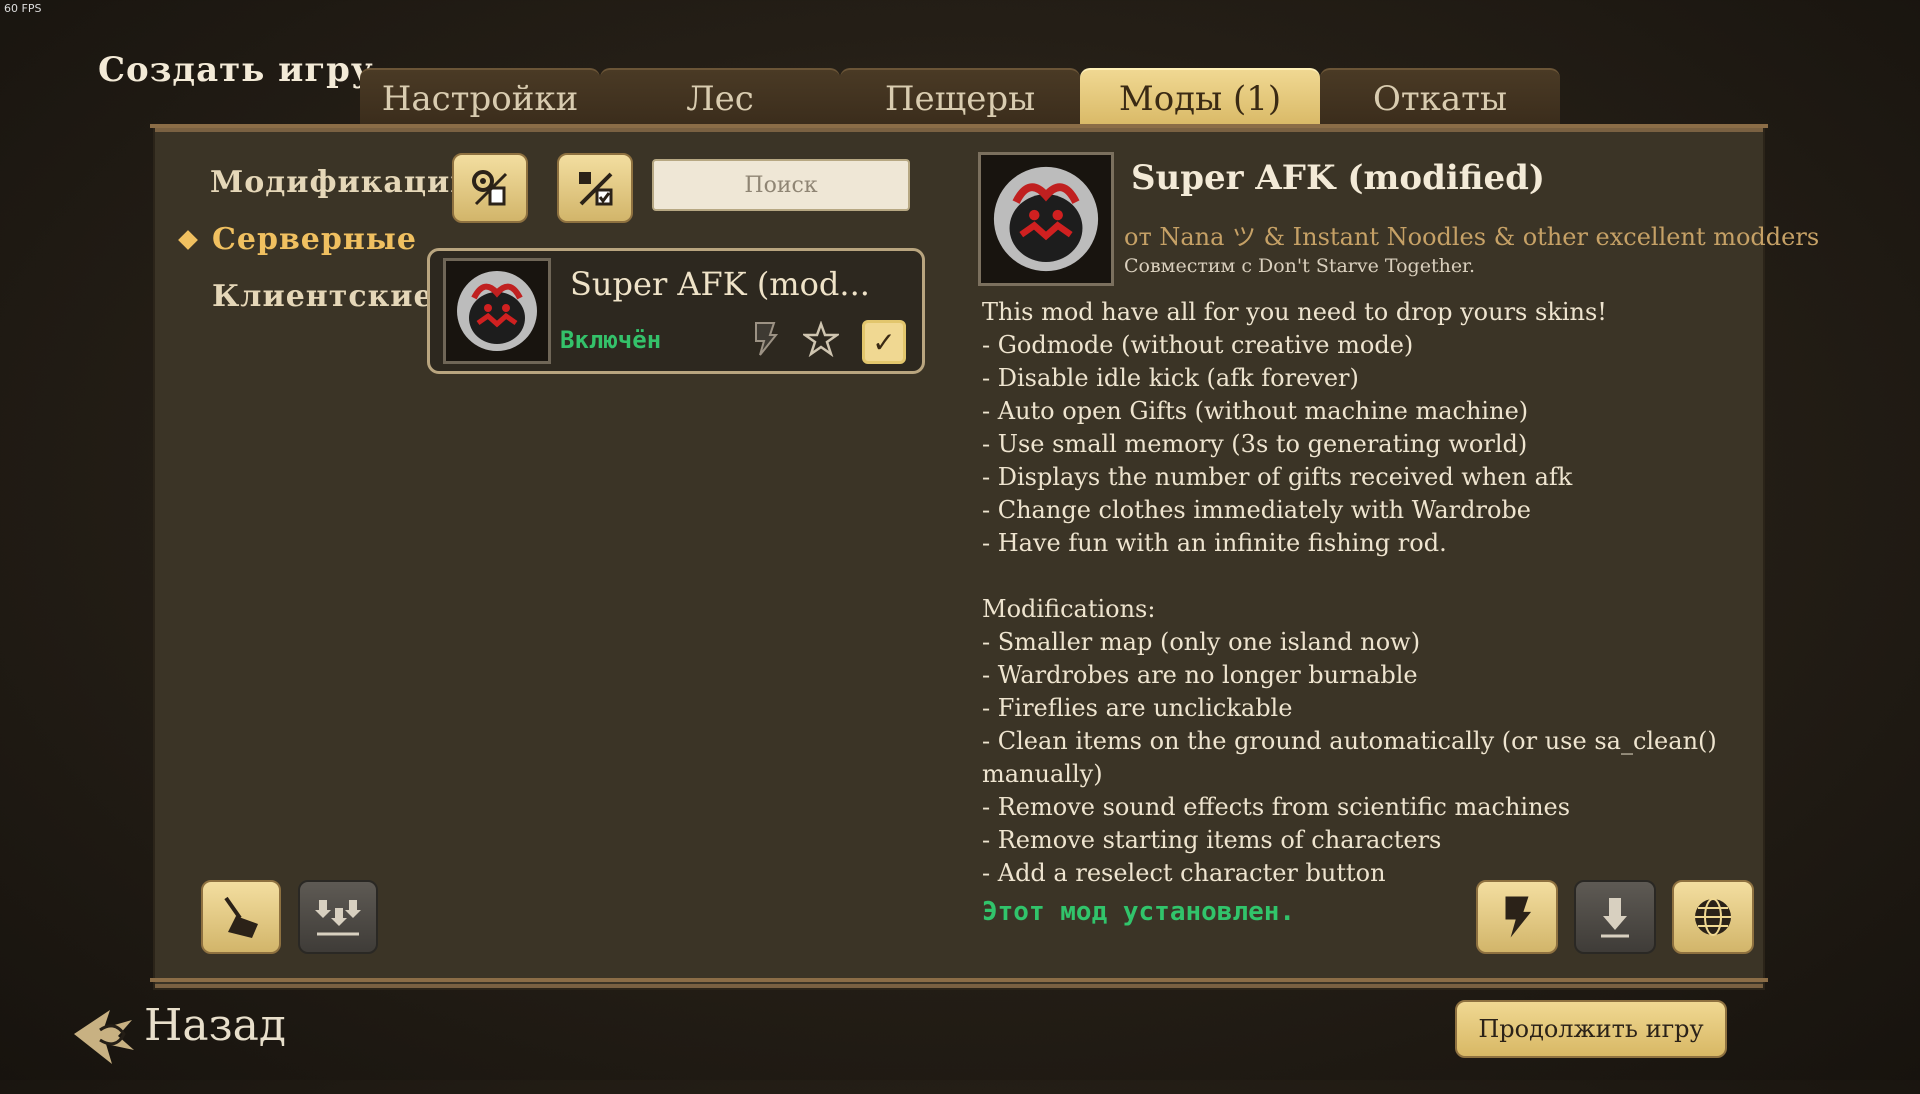 The height and width of the screenshot is (1094, 1920). I want to click on configure-all-button, so click(490, 188).